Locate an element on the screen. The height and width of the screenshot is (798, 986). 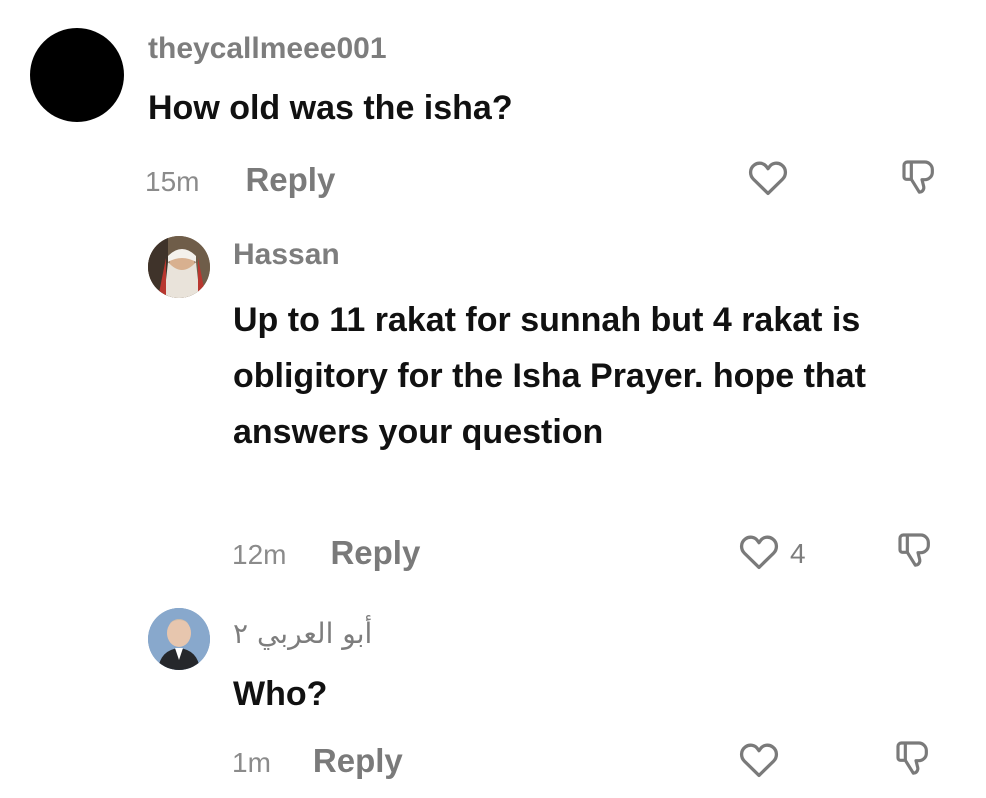
heart-outline-icon is located at coordinates (759, 761).